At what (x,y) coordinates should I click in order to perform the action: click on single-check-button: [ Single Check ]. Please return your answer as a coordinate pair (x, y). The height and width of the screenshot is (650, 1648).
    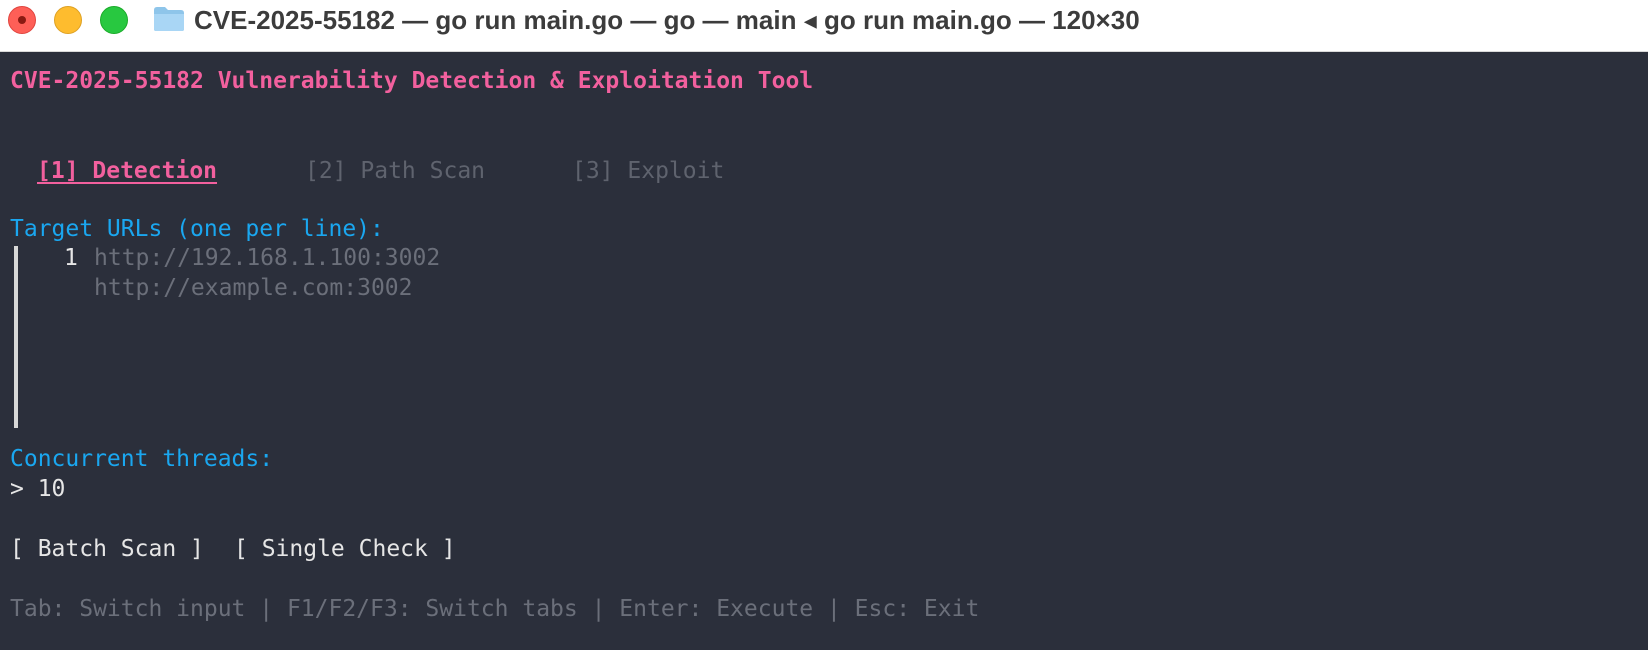
    Looking at the image, I should click on (345, 549).